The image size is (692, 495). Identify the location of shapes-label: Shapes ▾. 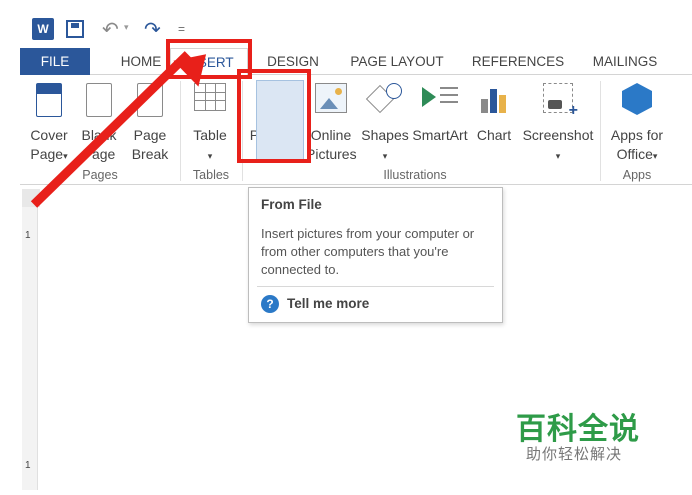
(385, 144).